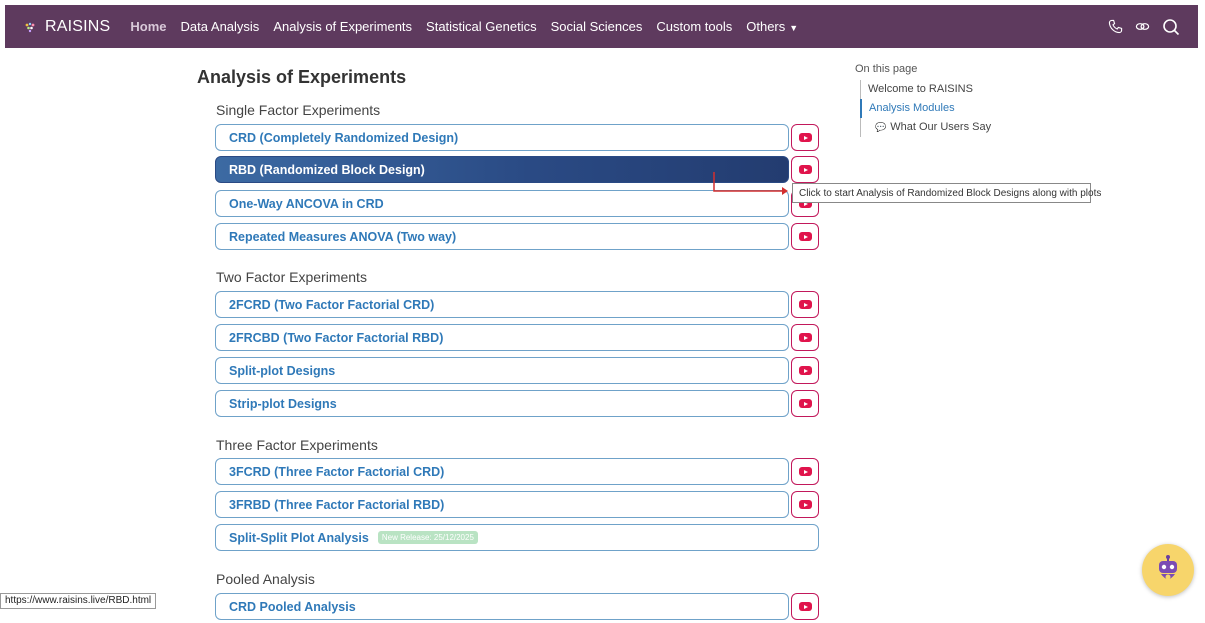  What do you see at coordinates (298, 110) in the screenshot?
I see `section-title-single-factor: Single Factor Experiments` at bounding box center [298, 110].